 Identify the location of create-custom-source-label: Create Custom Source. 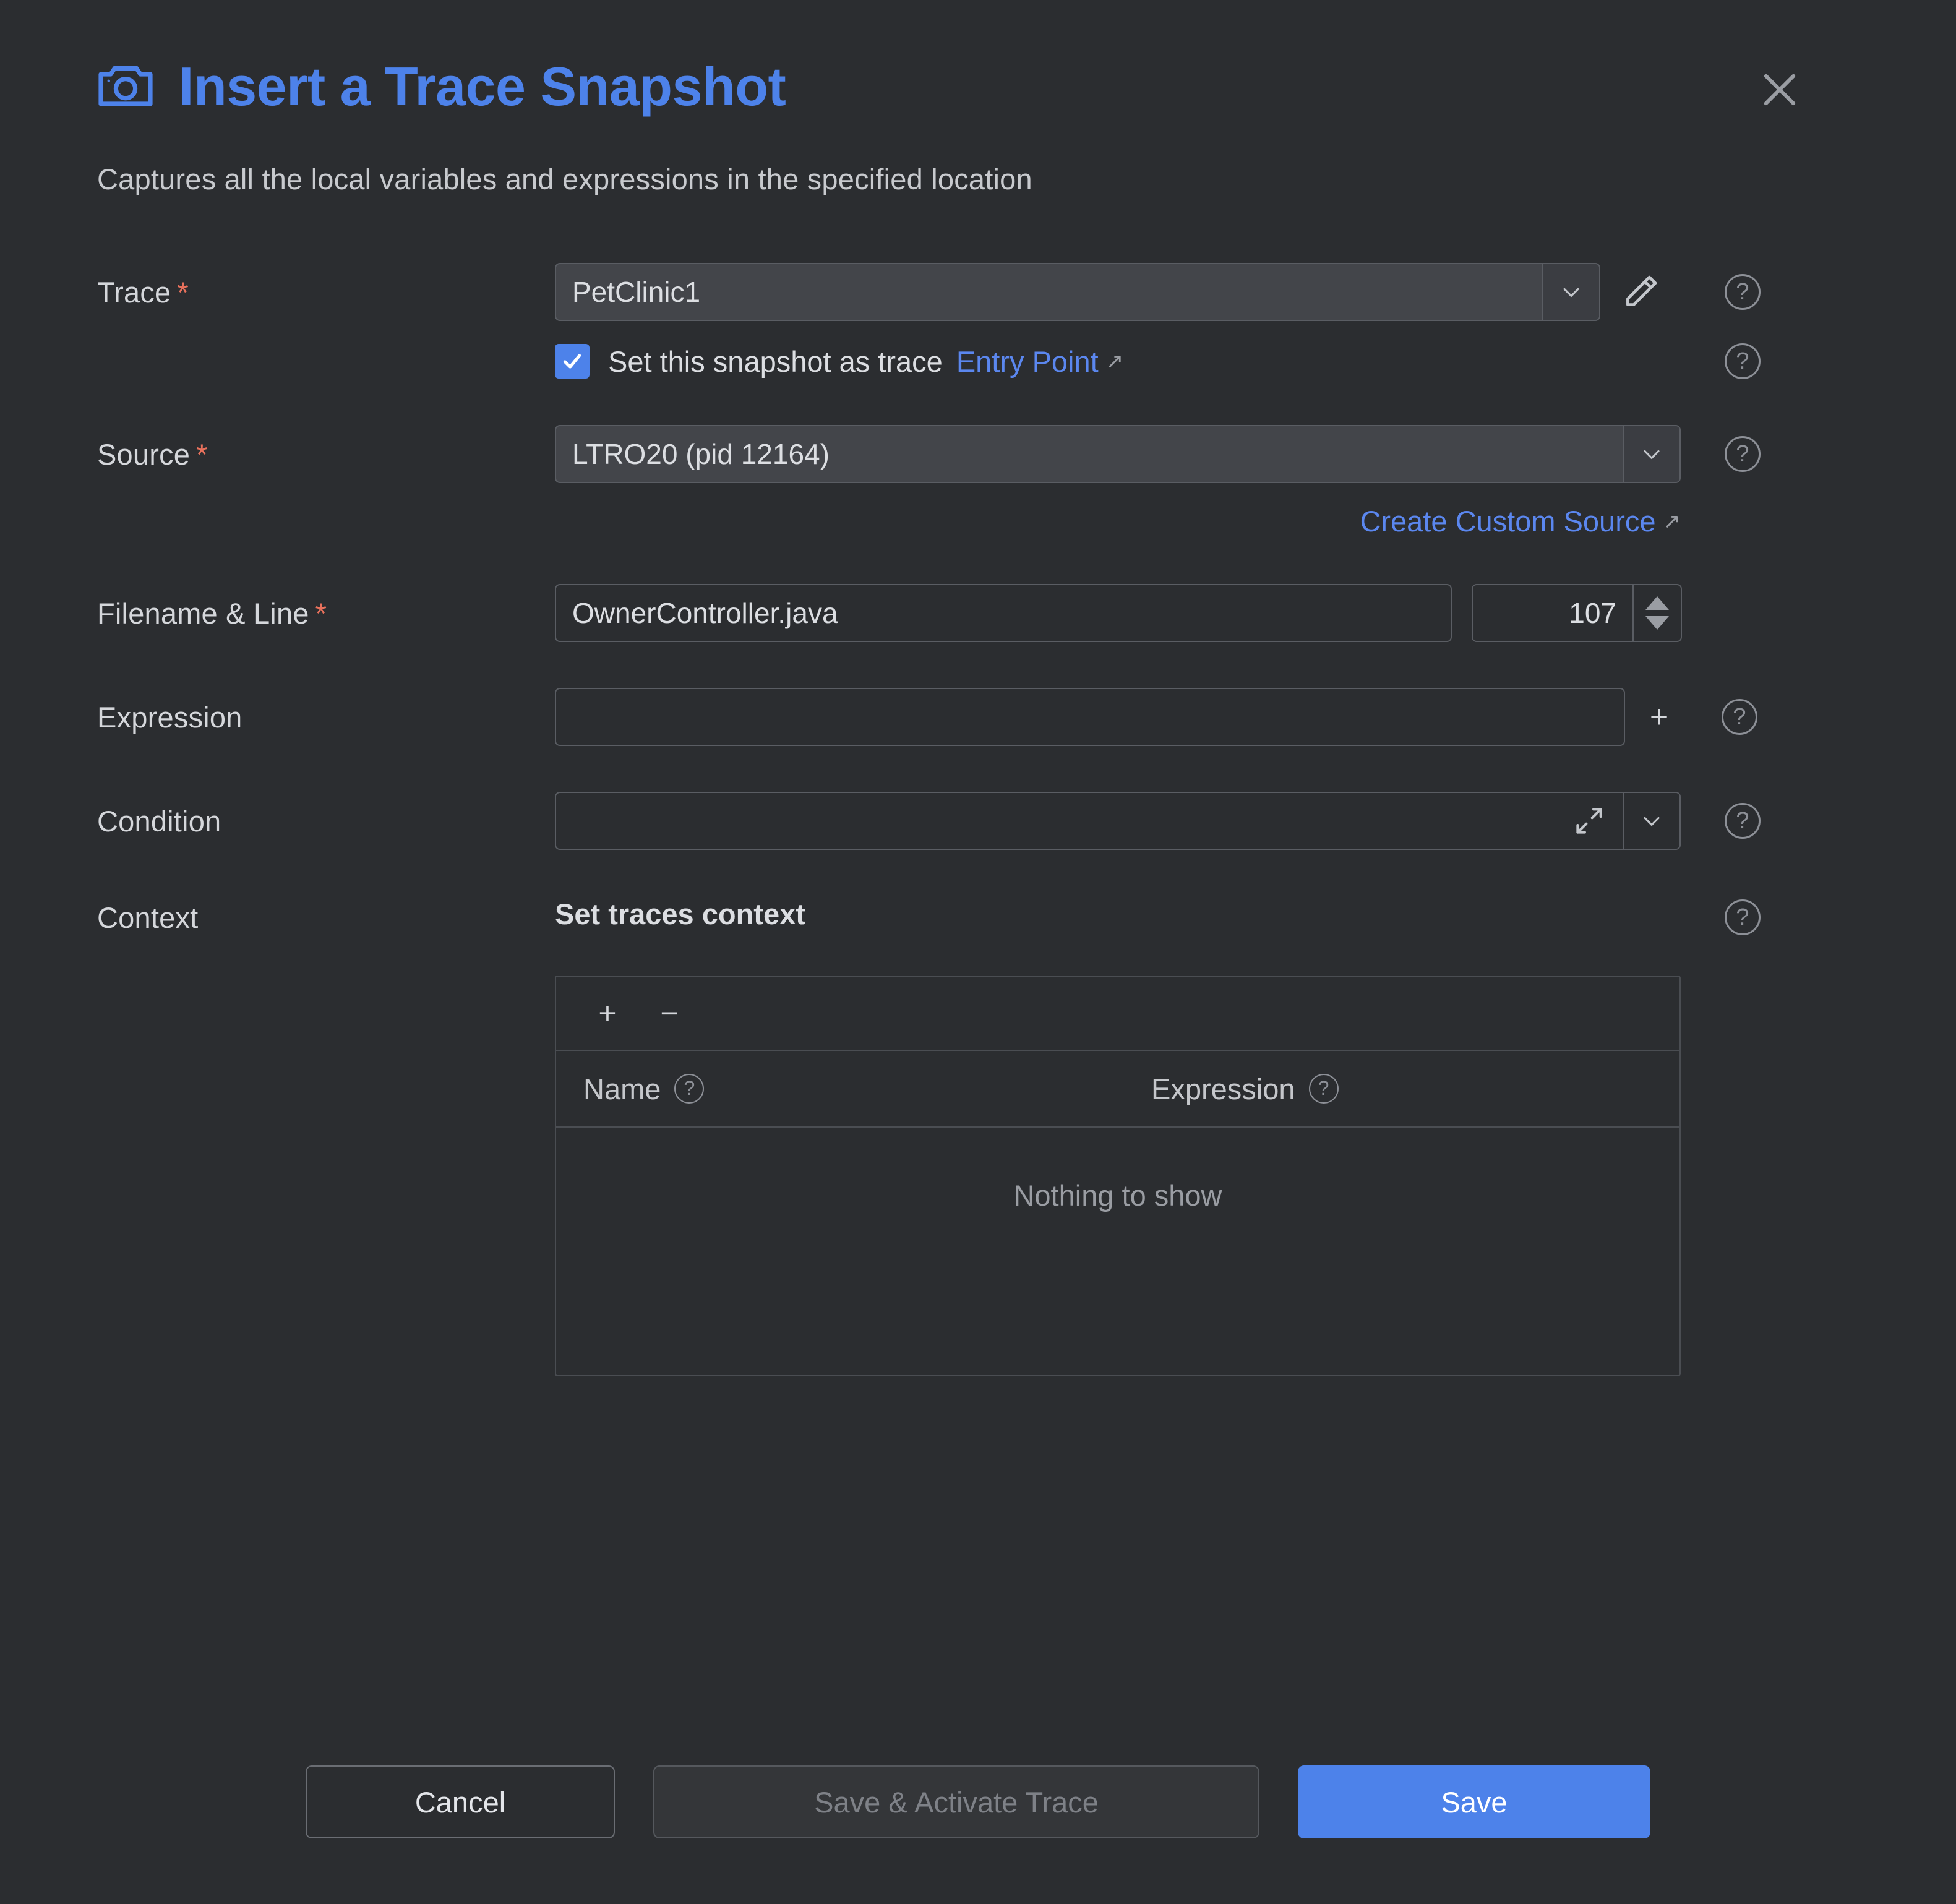
(1508, 521).